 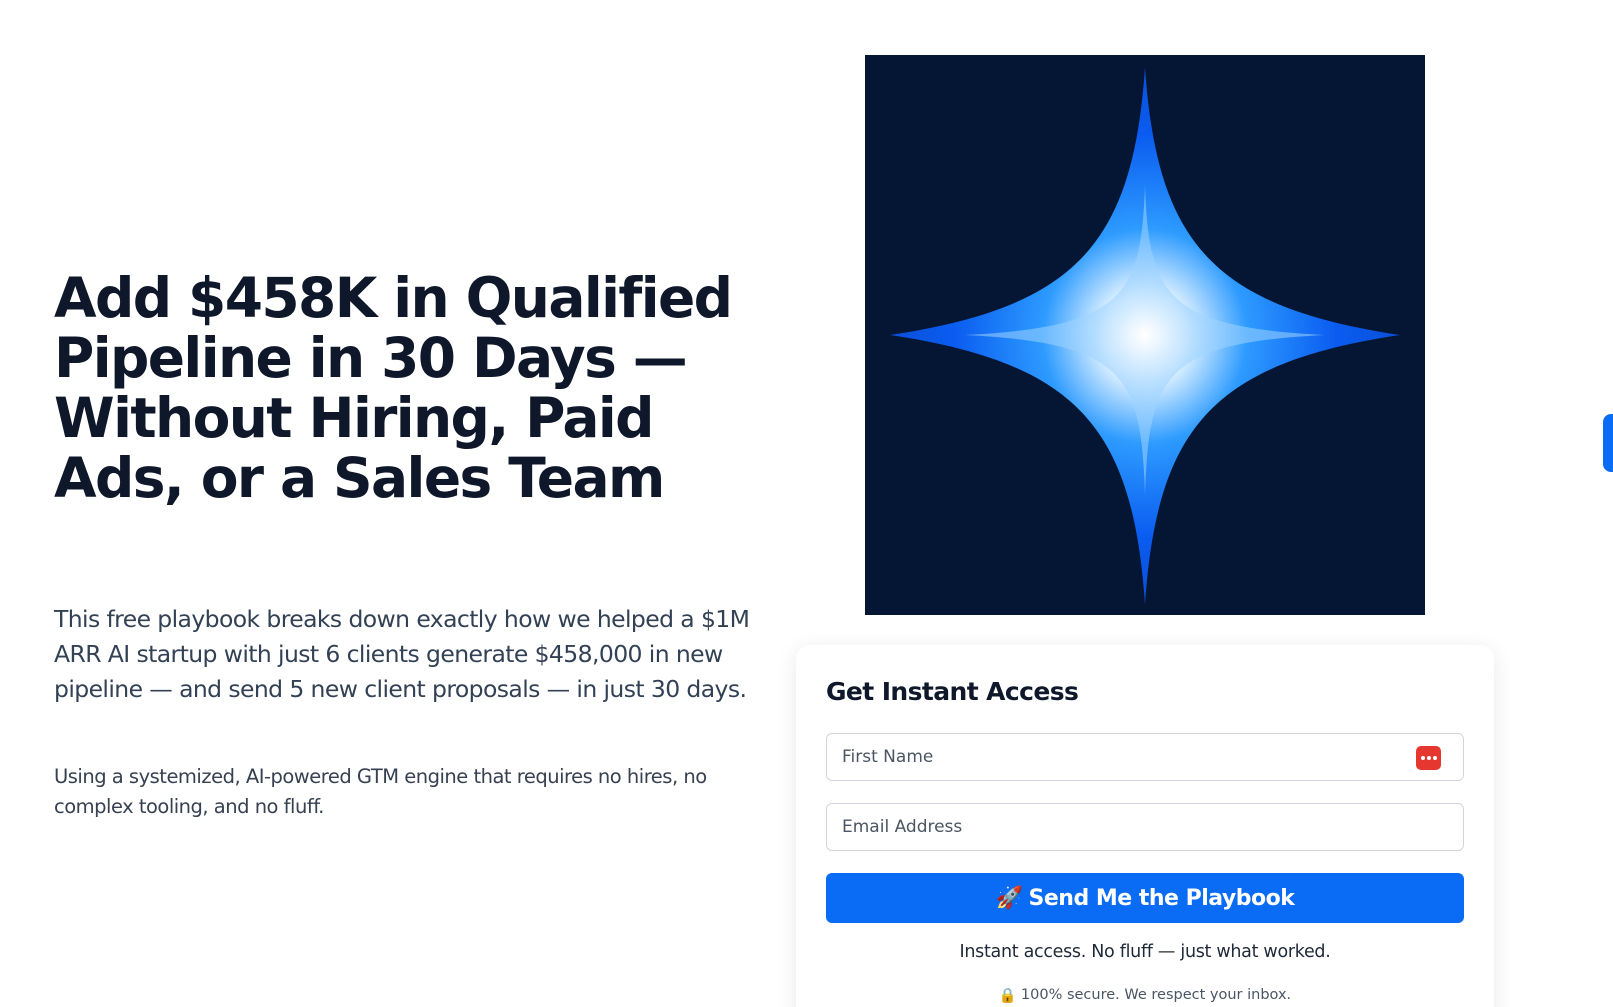 I want to click on password-manager-icon, so click(x=1428, y=758).